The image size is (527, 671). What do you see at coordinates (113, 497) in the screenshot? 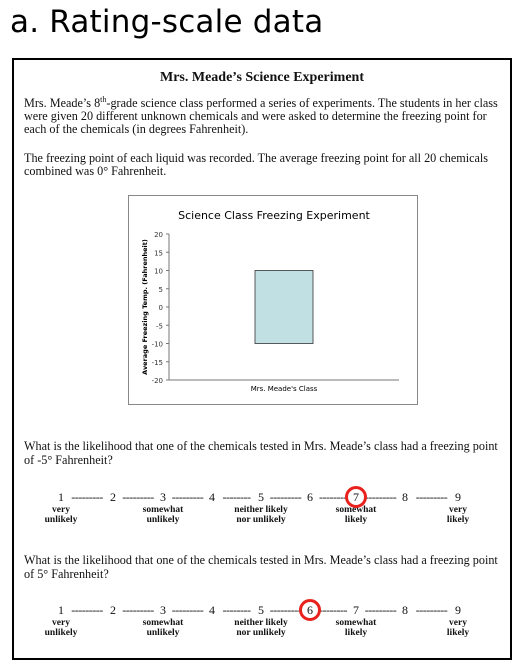
I see `scale-1-option-2: 2` at bounding box center [113, 497].